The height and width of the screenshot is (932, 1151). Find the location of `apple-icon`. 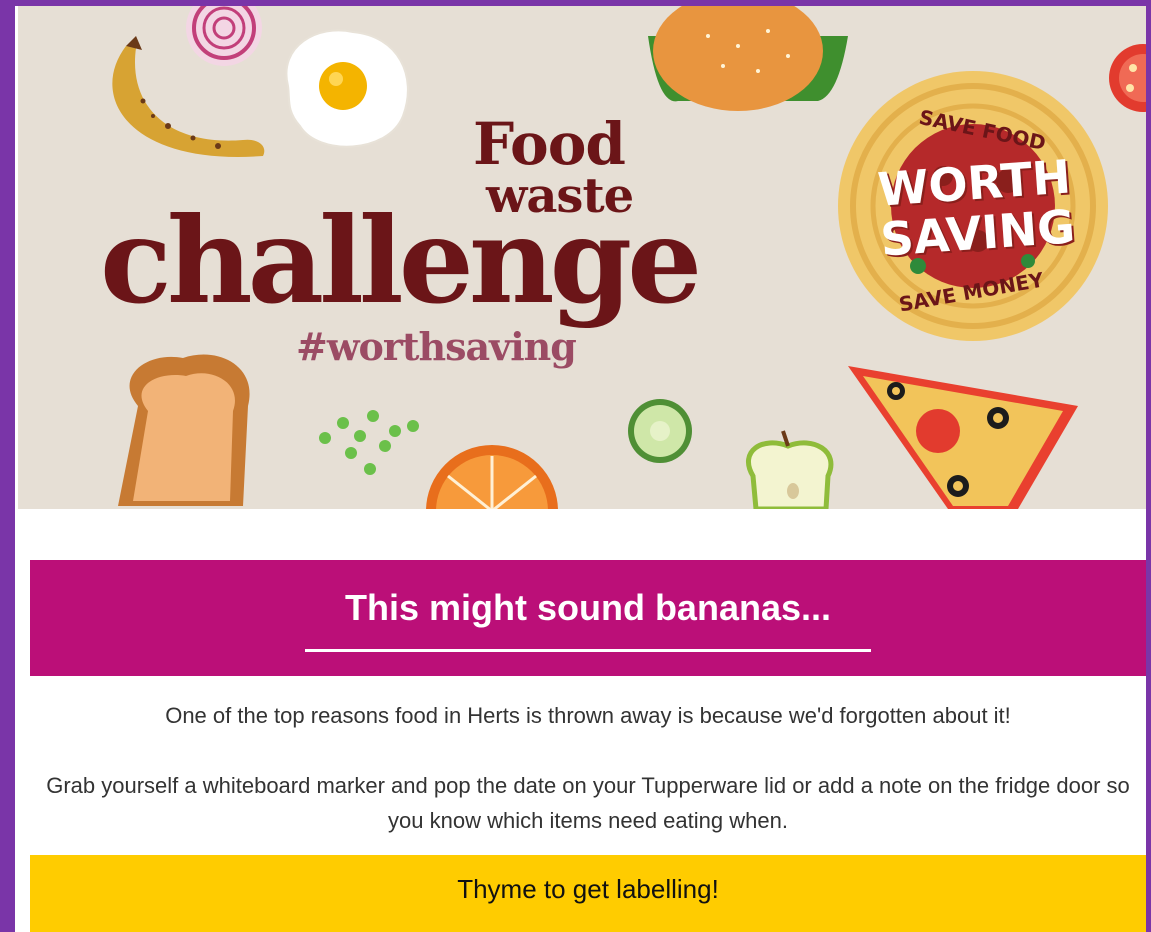

apple-icon is located at coordinates (790, 469).